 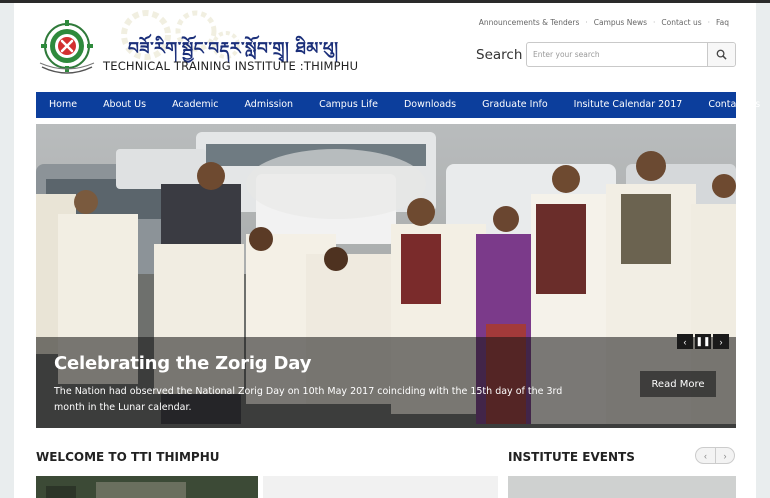 What do you see at coordinates (430, 105) in the screenshot?
I see `nav-downloads: Downloads` at bounding box center [430, 105].